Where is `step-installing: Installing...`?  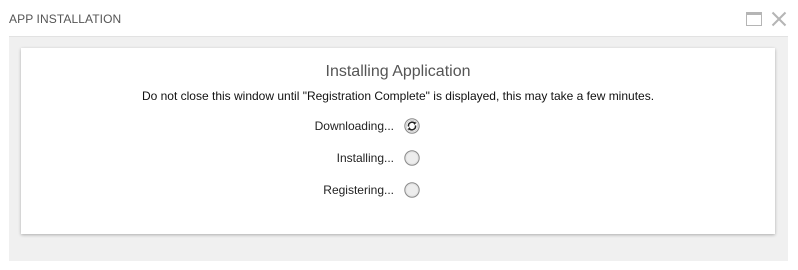
step-installing: Installing... is located at coordinates (398, 158).